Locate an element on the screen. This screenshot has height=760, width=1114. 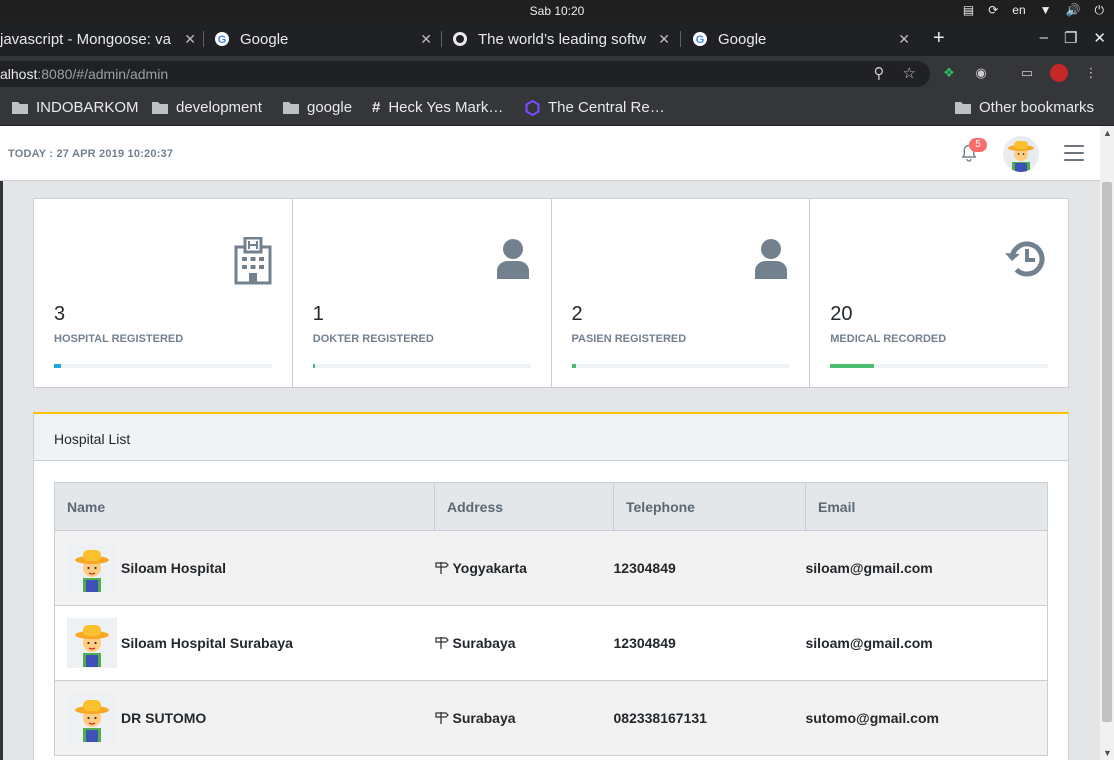
key-icon: ⚲ is located at coordinates (879, 74).